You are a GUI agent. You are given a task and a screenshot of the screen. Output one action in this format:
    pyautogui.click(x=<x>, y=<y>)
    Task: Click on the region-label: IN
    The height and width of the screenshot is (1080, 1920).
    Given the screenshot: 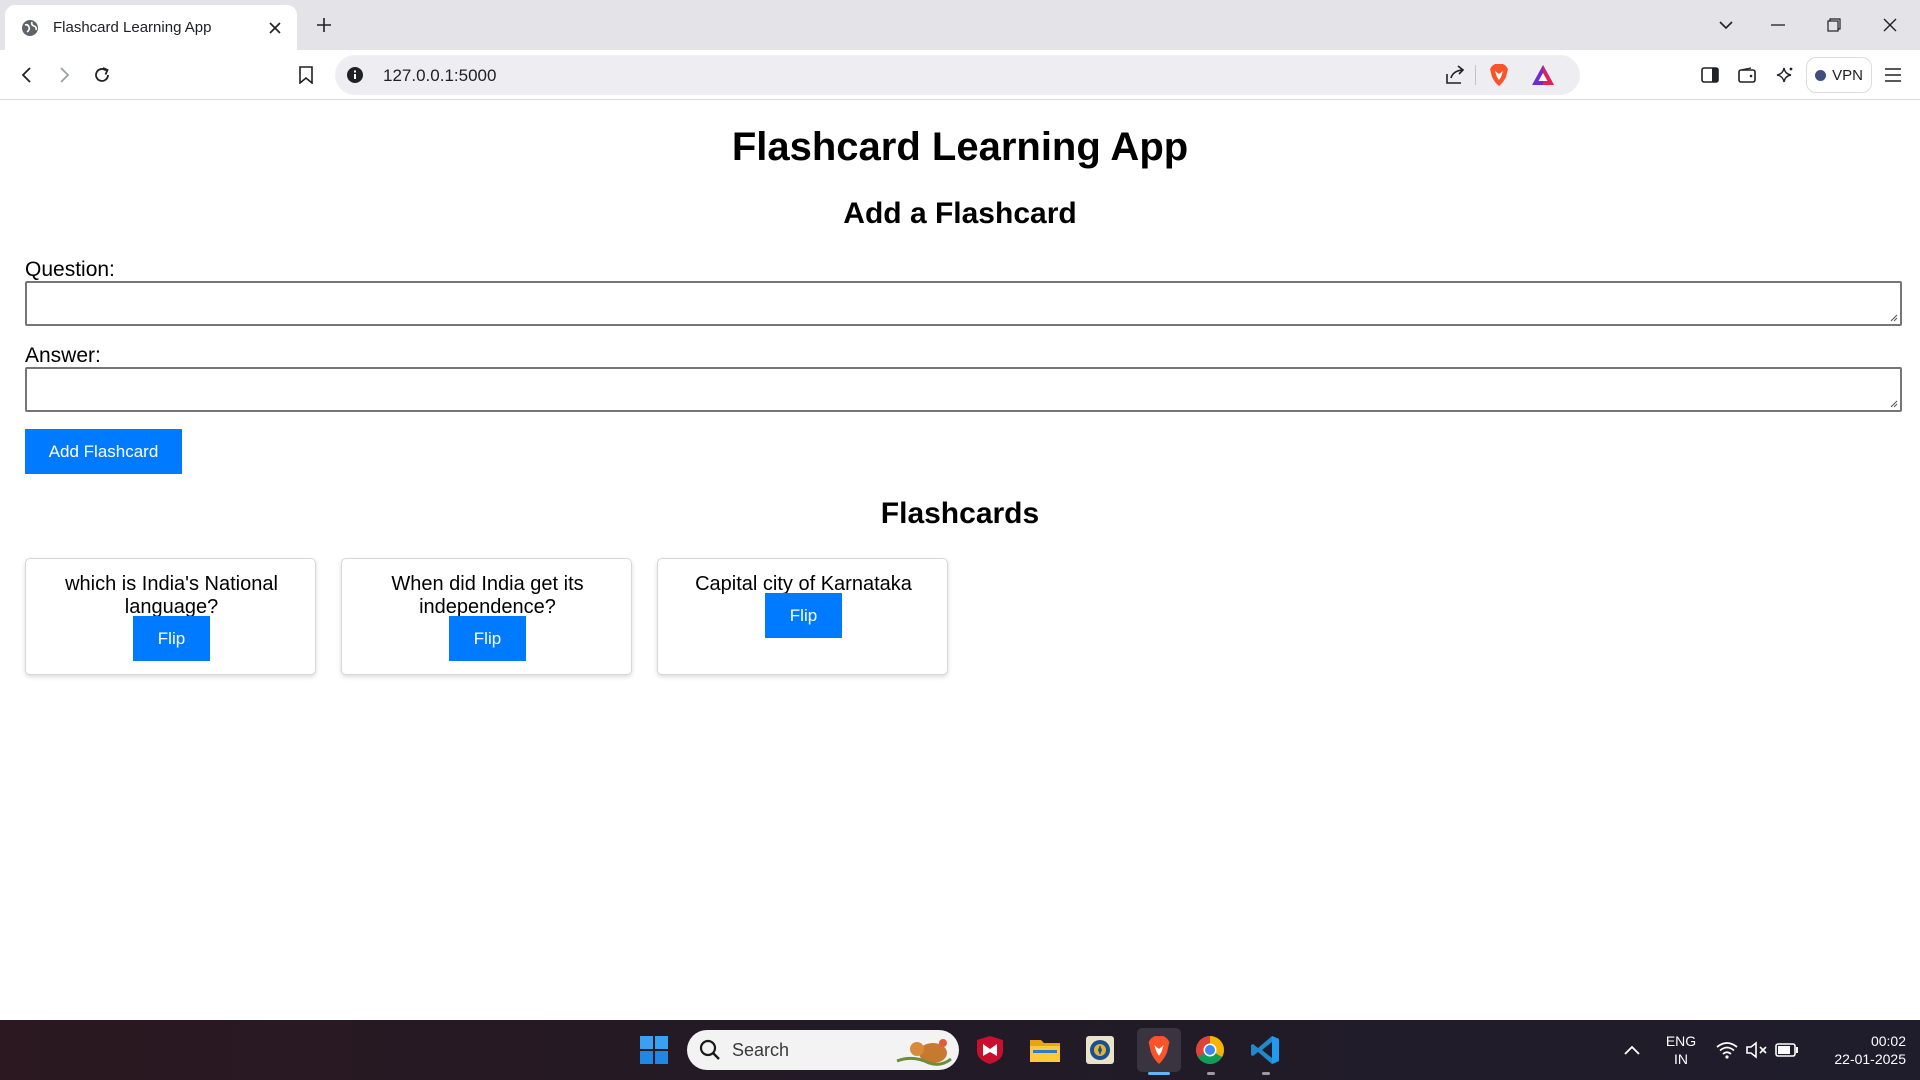 What is the action you would take?
    pyautogui.click(x=1681, y=1059)
    